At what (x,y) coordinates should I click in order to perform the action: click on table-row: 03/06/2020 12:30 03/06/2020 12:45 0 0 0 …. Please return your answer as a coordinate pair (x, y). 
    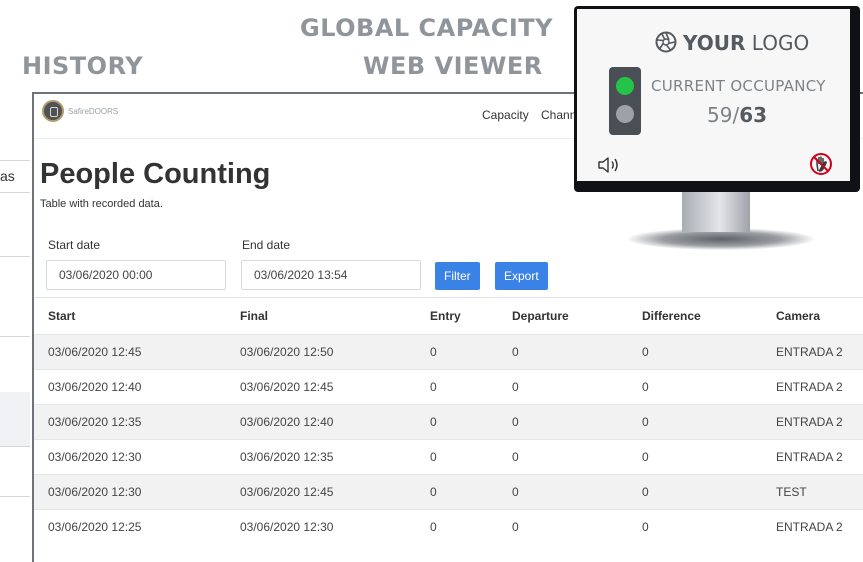
    Looking at the image, I should click on (448, 492).